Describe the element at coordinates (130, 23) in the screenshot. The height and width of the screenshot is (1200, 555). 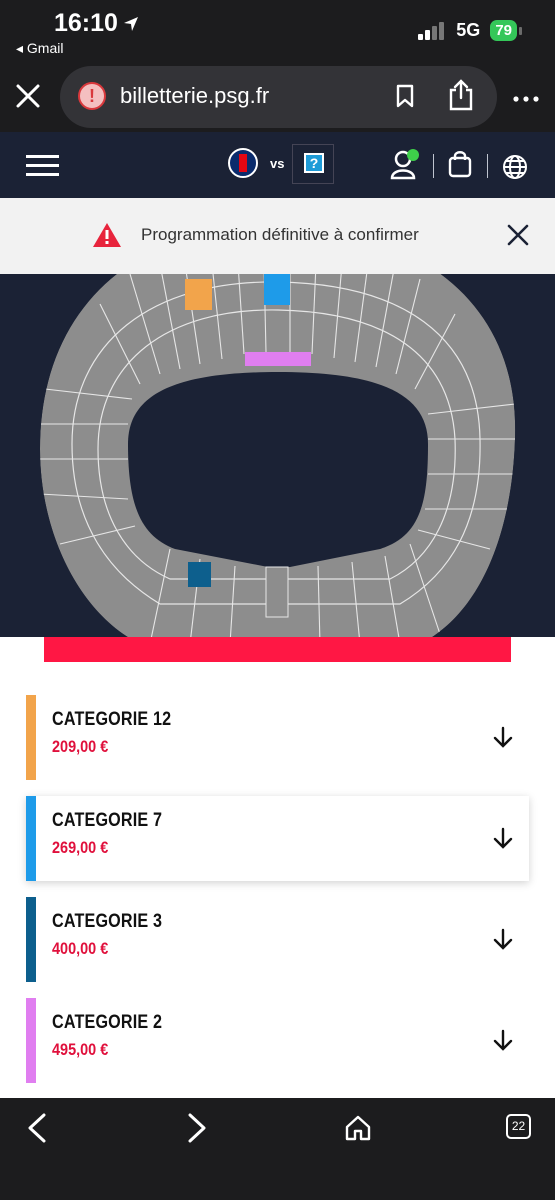
I see `location-arrow-icon` at that location.